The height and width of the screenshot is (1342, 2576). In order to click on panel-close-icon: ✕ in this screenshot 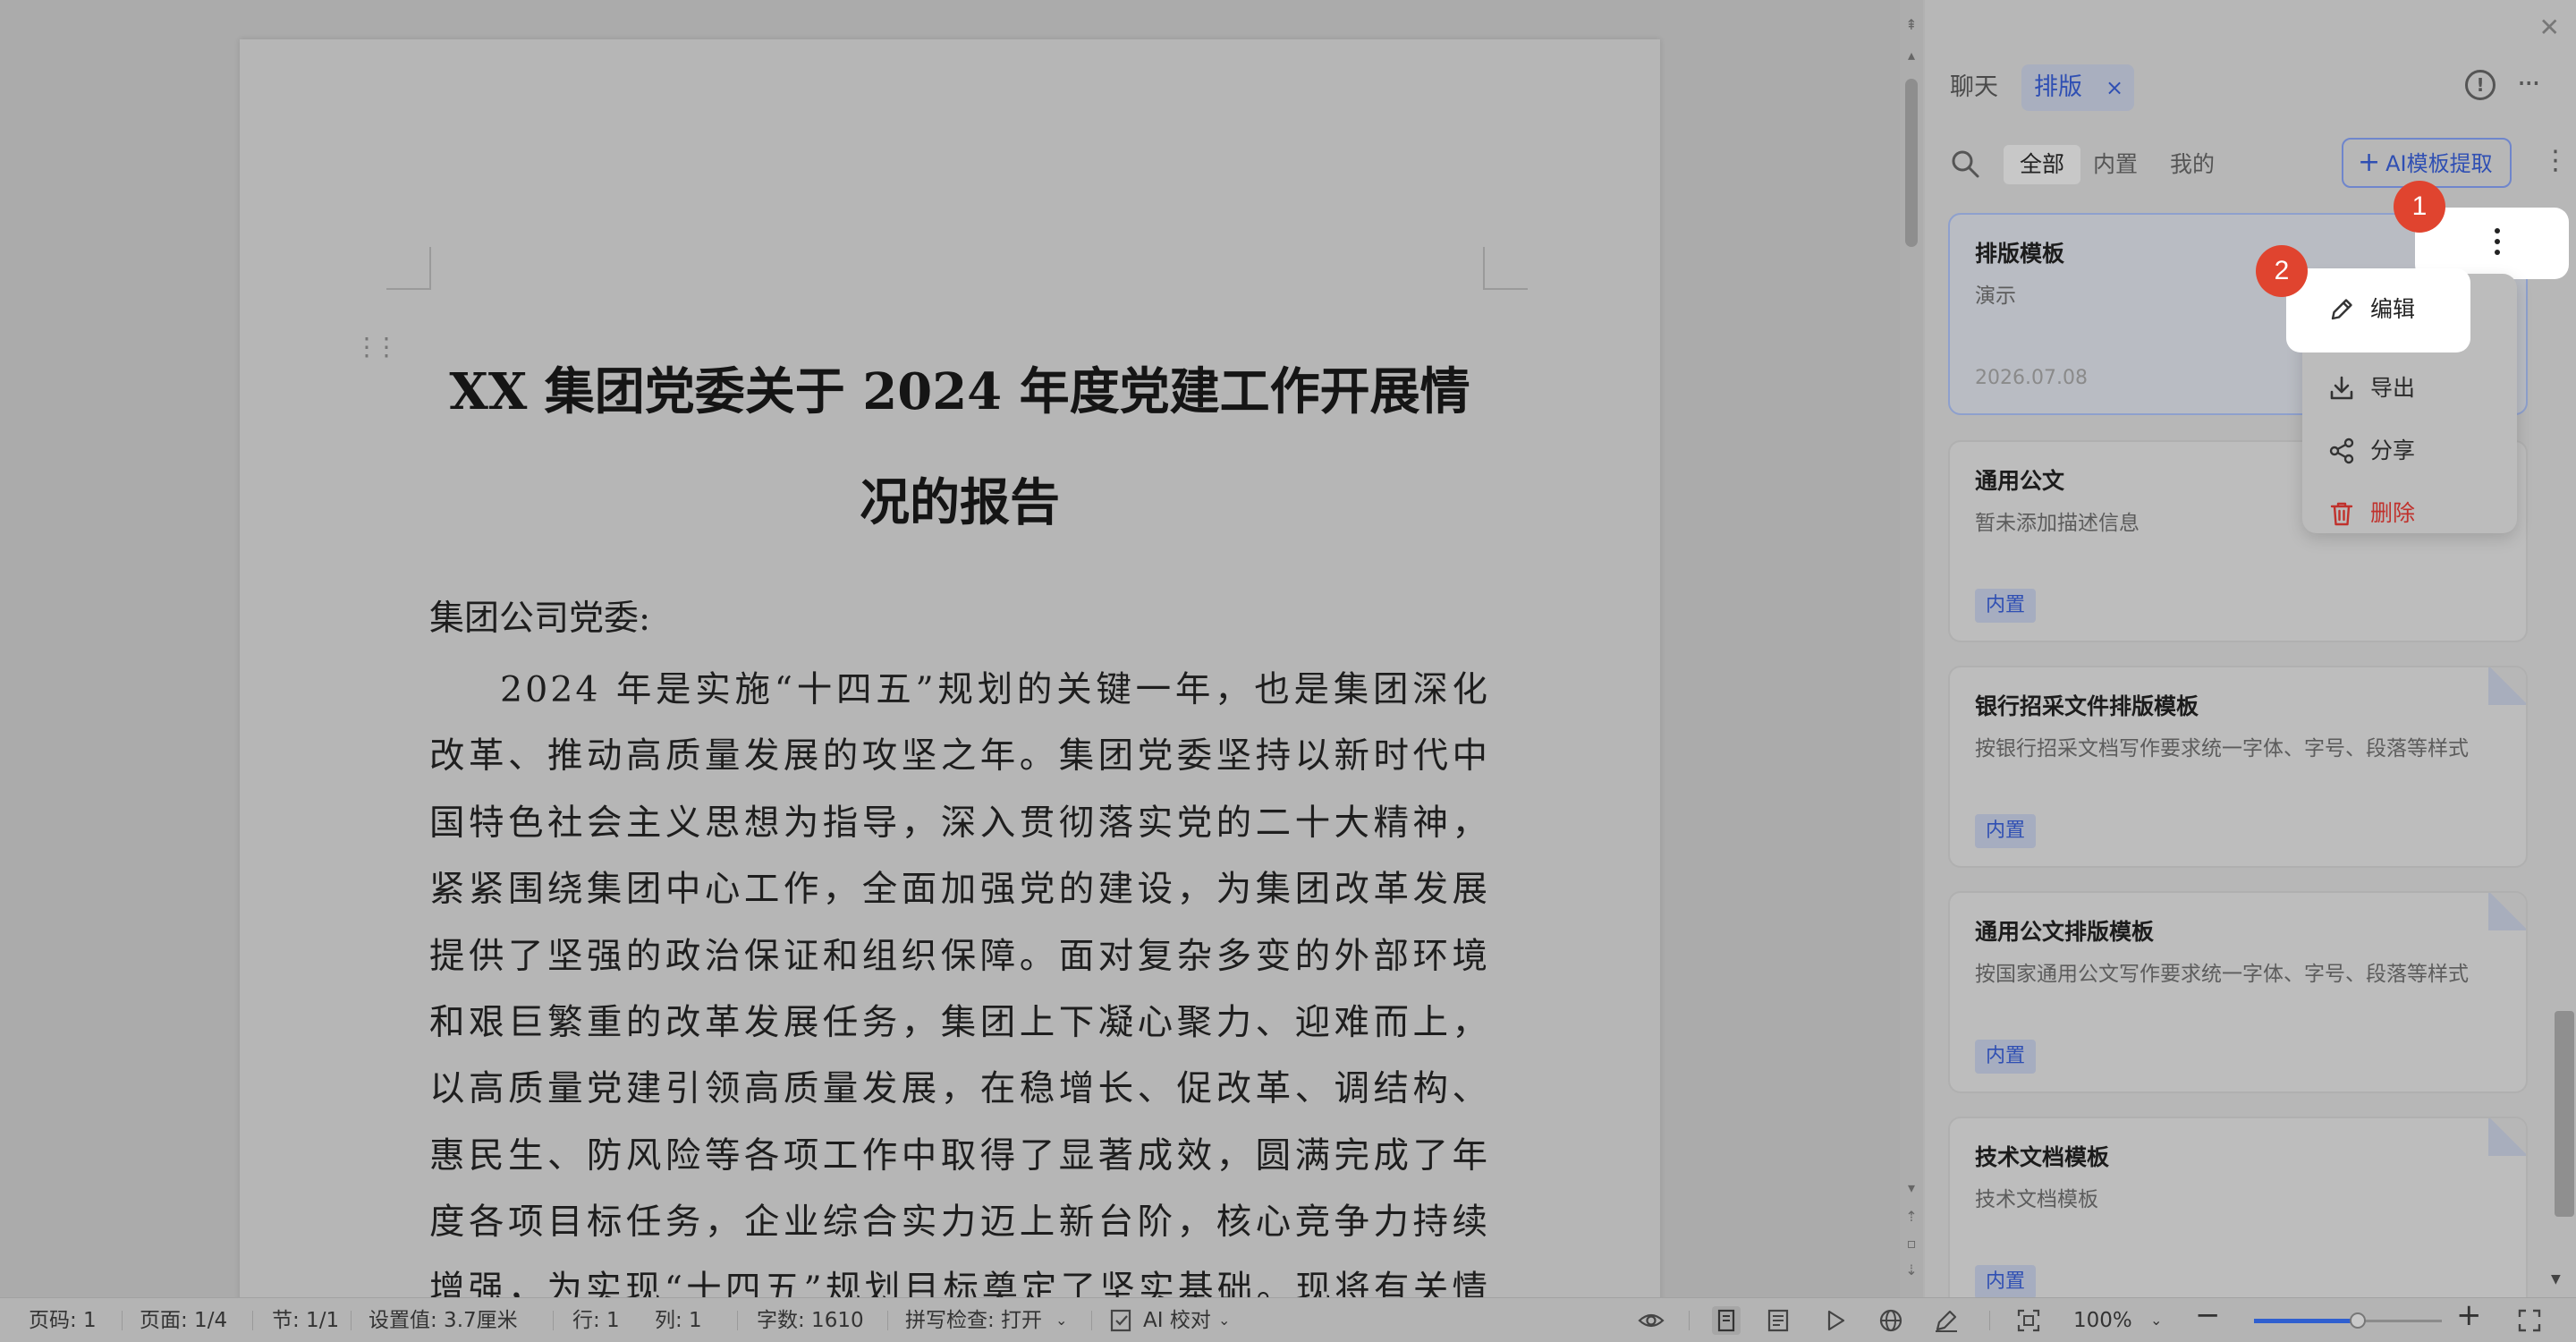, I will do `click(2549, 28)`.